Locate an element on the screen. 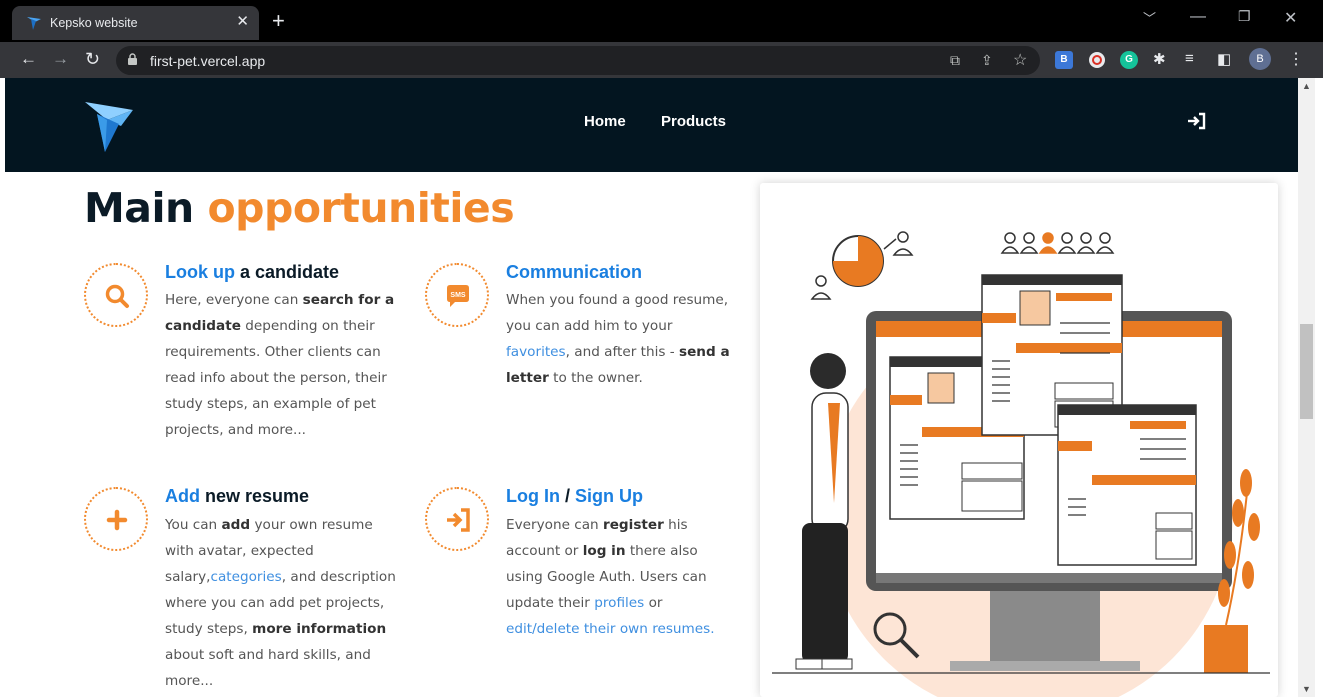 Image resolution: width=1323 pixels, height=697 pixels. login-icon is located at coordinates (1197, 121).